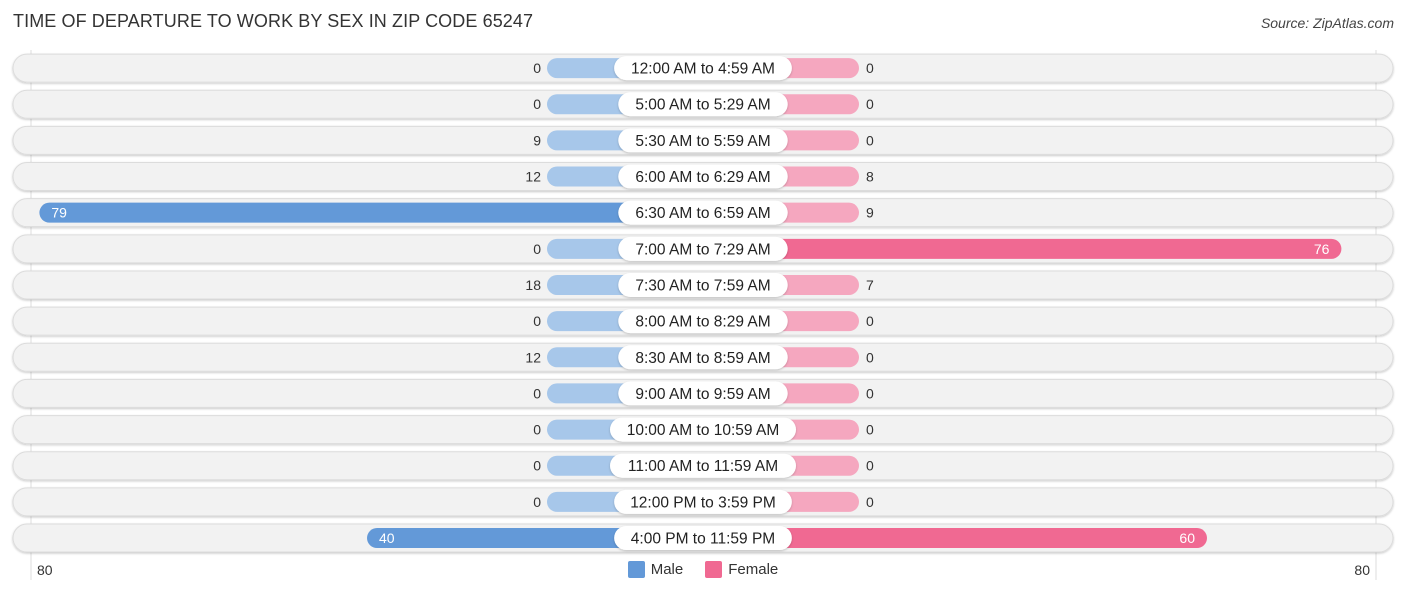  I want to click on category-label: 9:00 AM to 9:59 AM, so click(702, 394).